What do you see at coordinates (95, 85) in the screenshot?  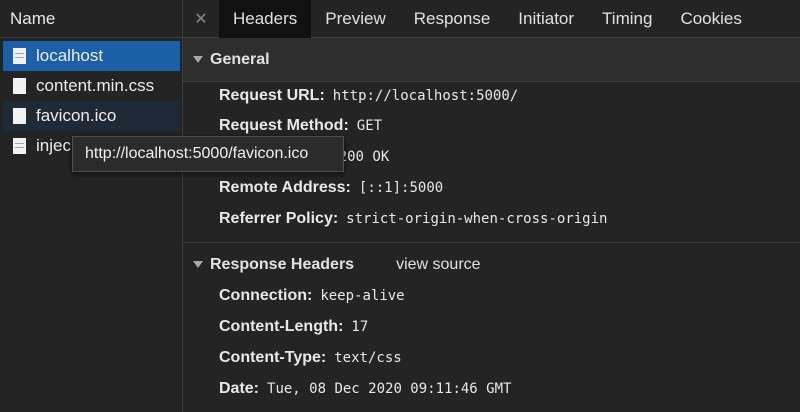 I see `request-name: content.min.css` at bounding box center [95, 85].